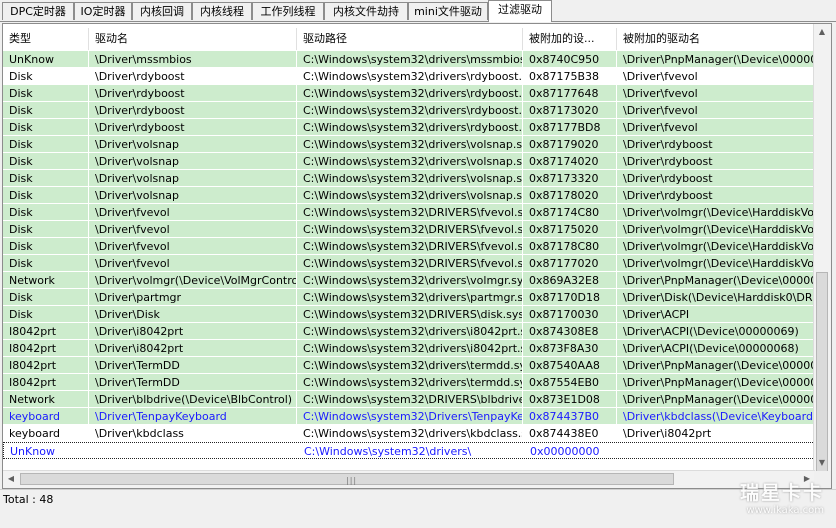  What do you see at coordinates (716, 382) in the screenshot?
I see `cell-attached-driver: \Driver\PnpManager(\Device\00000047)` at bounding box center [716, 382].